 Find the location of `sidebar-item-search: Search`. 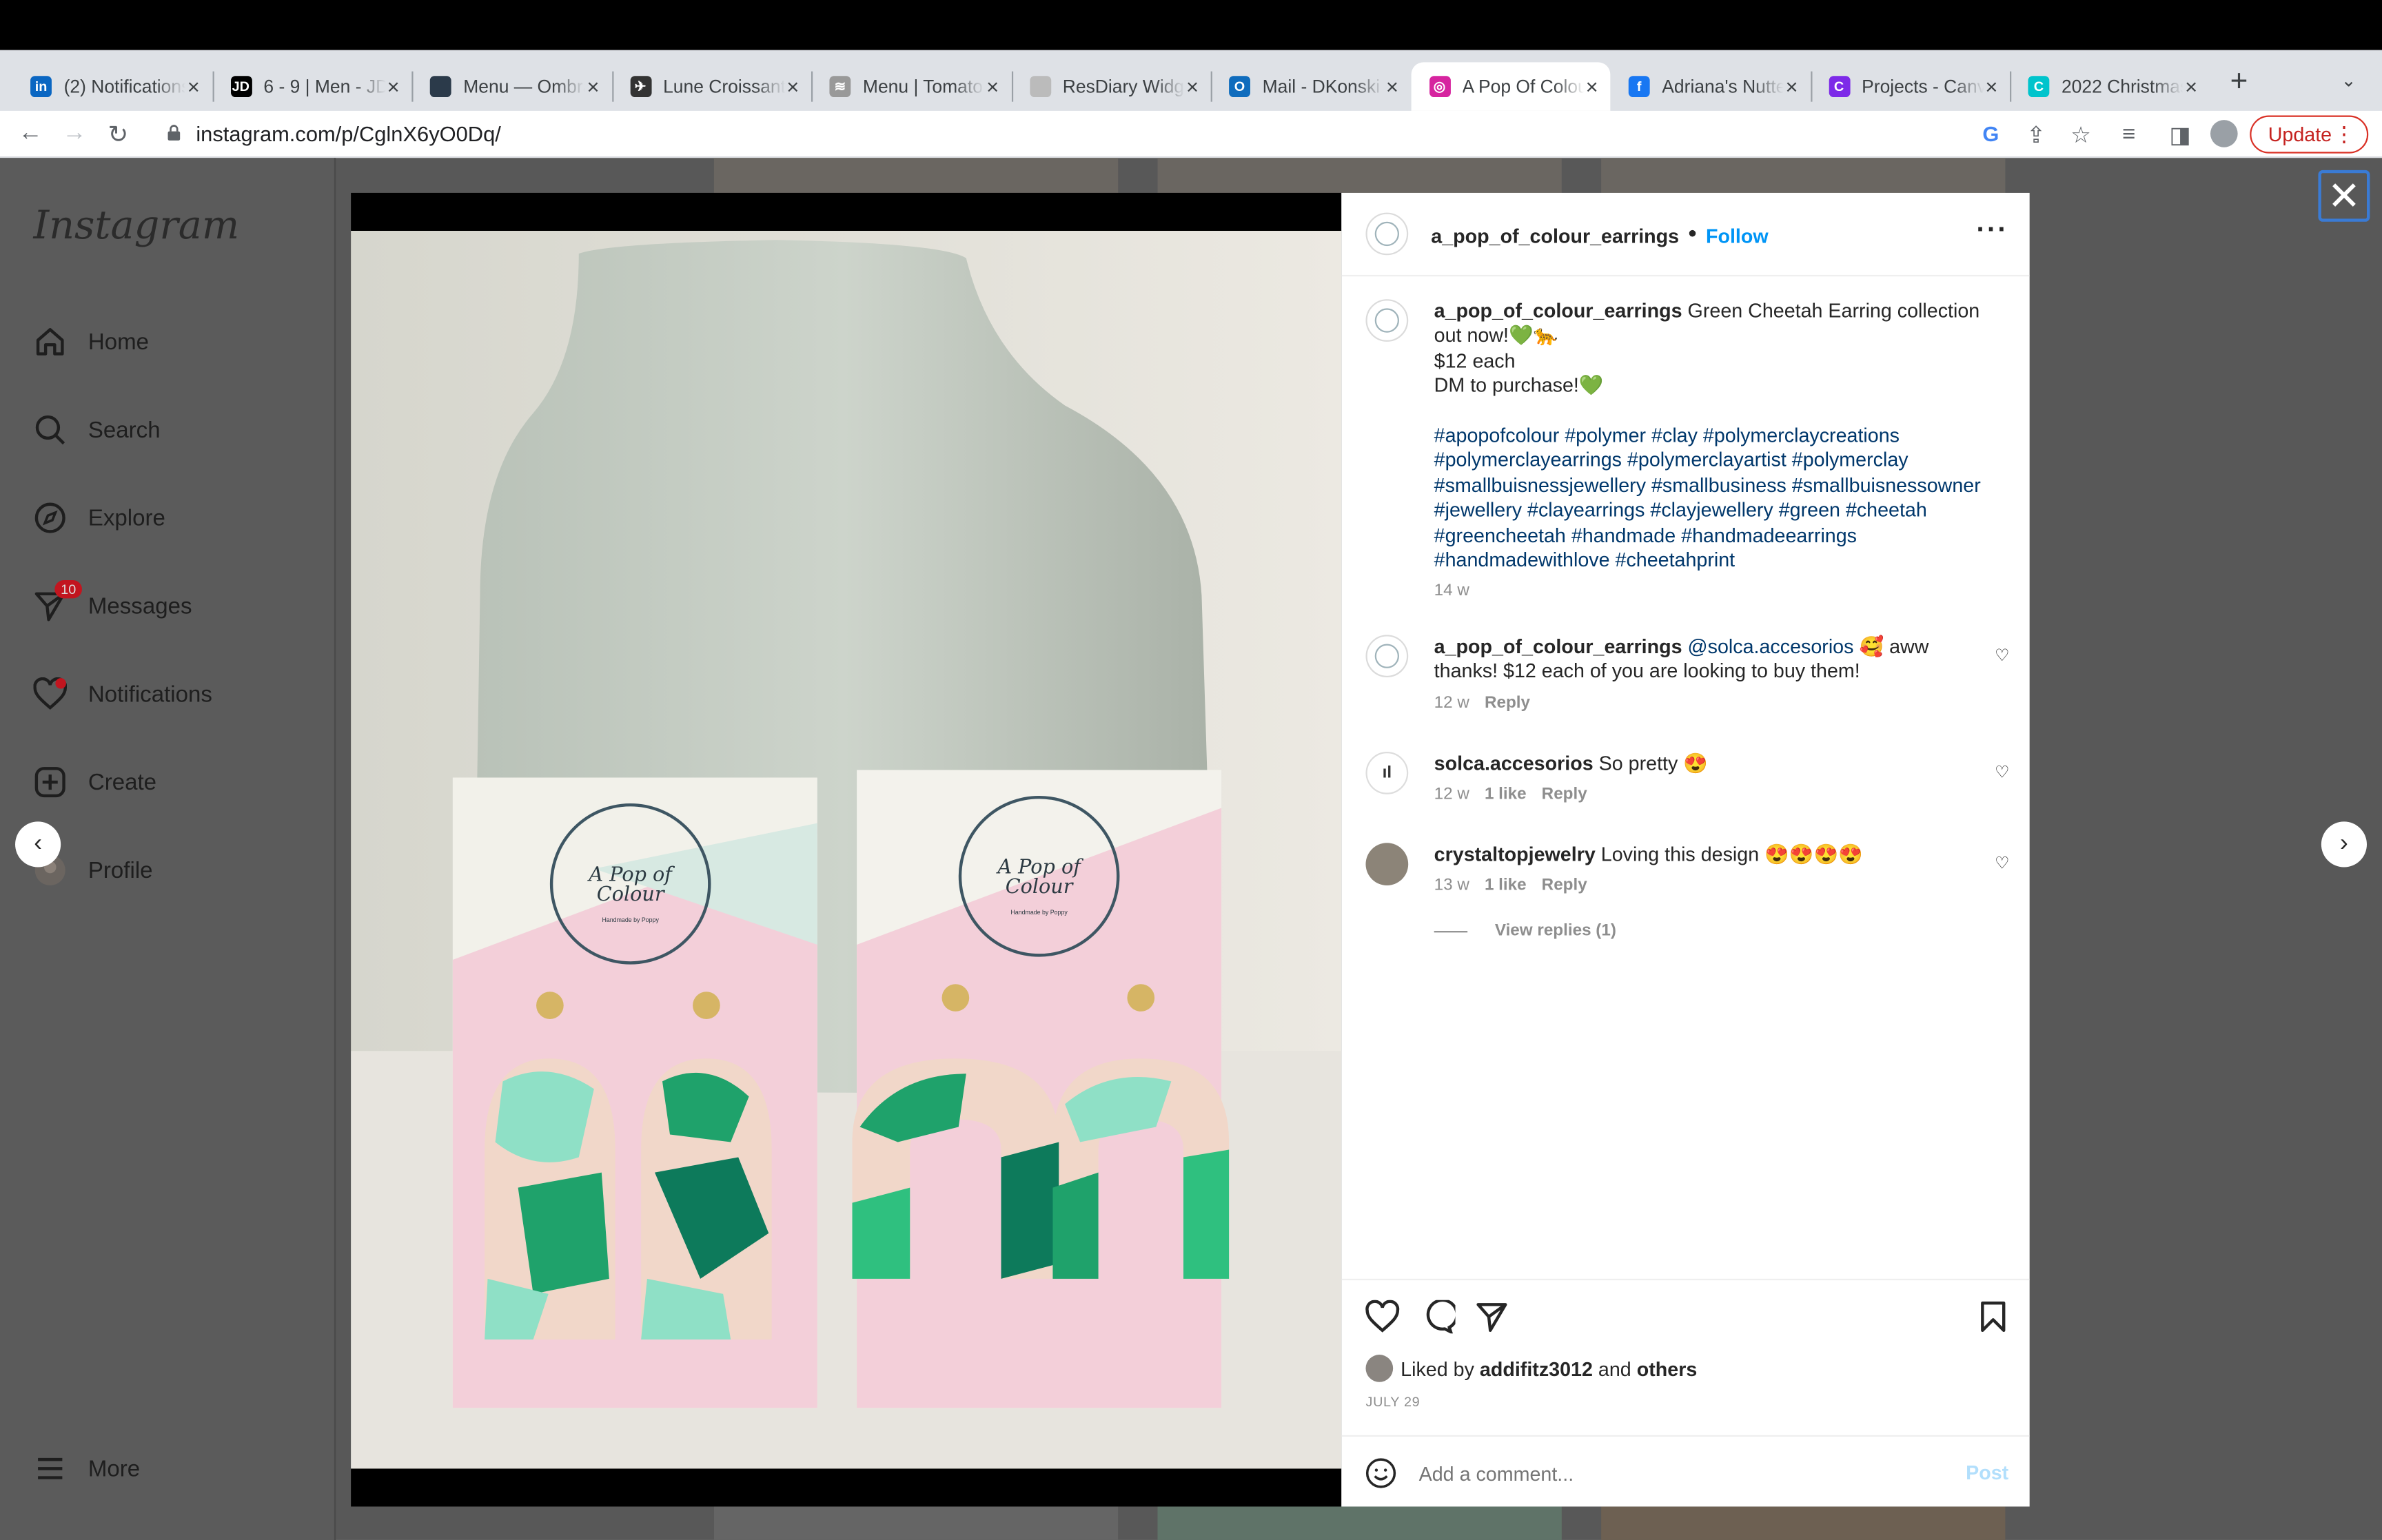

sidebar-item-search: Search is located at coordinates (97, 430).